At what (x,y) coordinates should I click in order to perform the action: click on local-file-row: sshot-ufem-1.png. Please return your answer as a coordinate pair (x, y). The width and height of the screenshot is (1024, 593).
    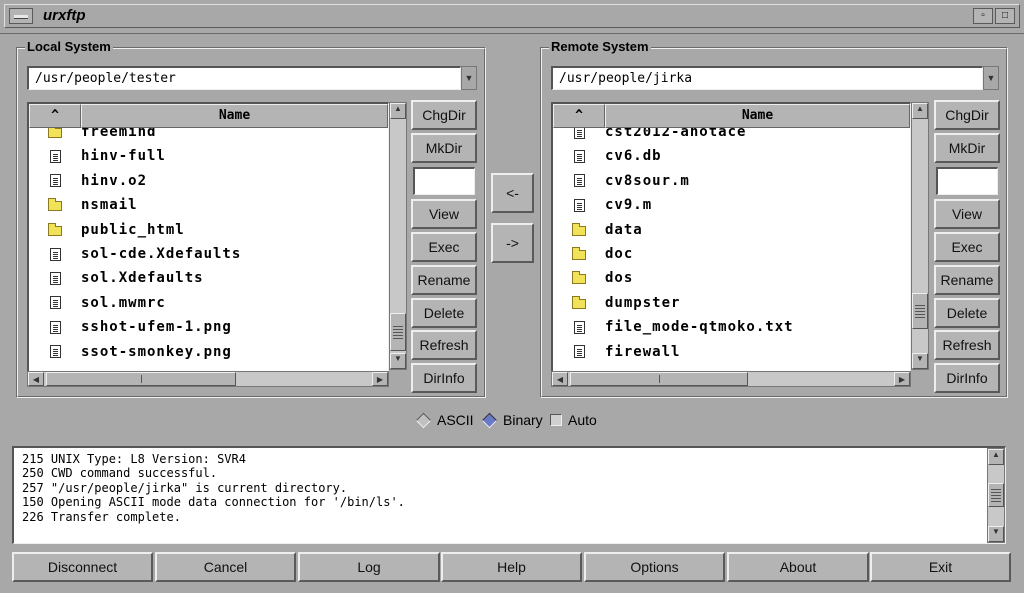
    Looking at the image, I should click on (208, 327).